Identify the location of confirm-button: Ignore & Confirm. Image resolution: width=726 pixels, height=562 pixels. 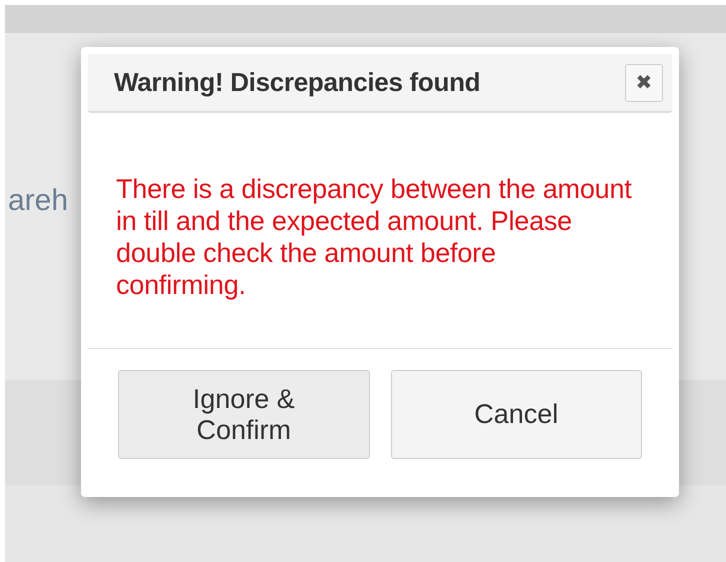
(244, 414).